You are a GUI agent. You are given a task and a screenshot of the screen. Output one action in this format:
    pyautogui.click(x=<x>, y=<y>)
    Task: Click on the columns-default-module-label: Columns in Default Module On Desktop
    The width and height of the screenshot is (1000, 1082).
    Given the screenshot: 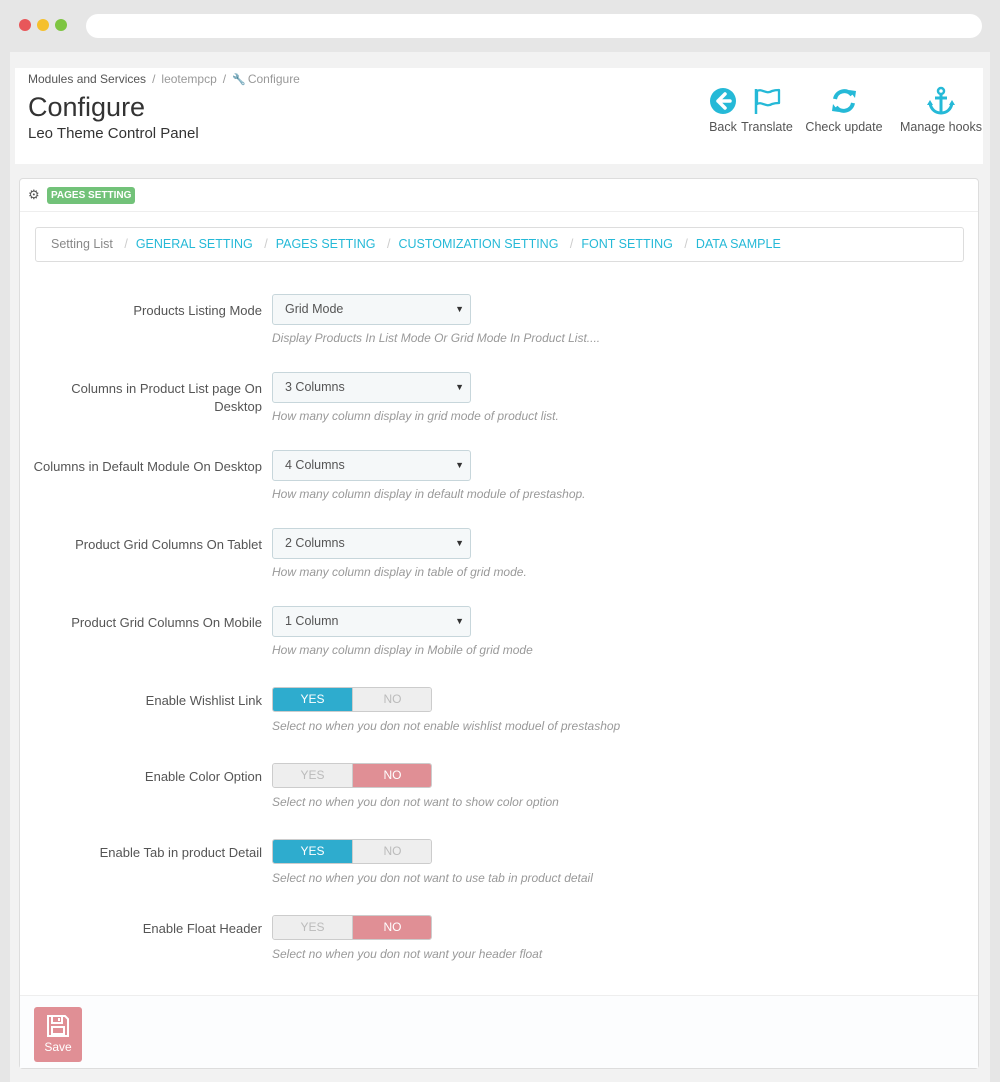 What is the action you would take?
    pyautogui.click(x=147, y=466)
    